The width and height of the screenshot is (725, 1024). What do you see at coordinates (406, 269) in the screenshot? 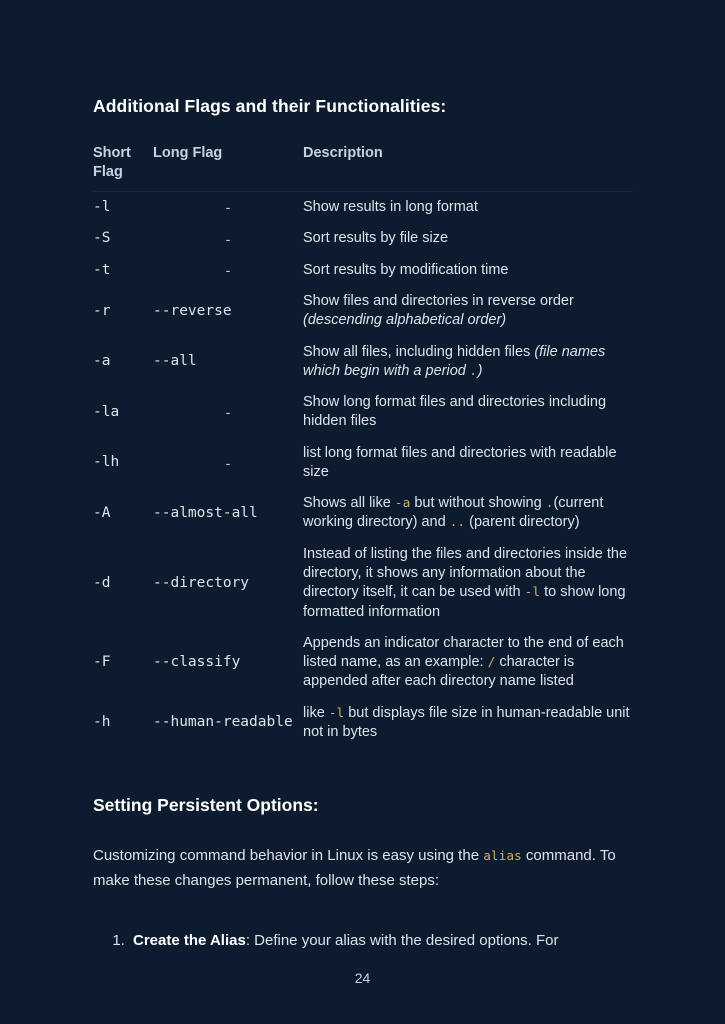
I see `cell-description: Sort results by modification time` at bounding box center [406, 269].